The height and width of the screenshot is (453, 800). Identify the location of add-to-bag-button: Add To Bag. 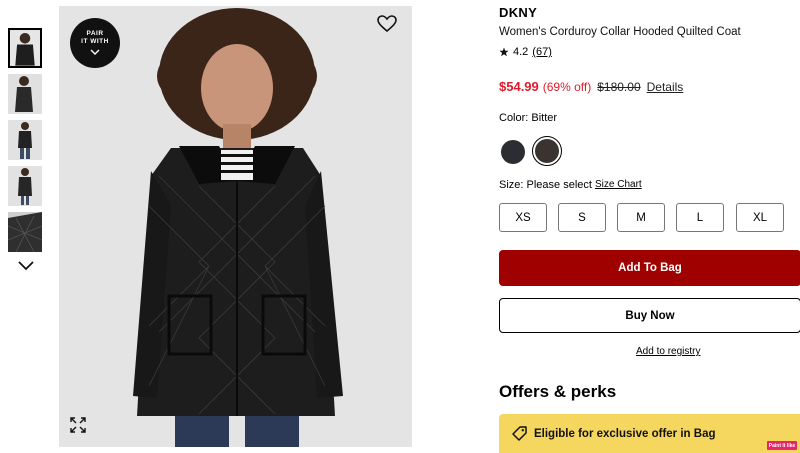
(649, 268).